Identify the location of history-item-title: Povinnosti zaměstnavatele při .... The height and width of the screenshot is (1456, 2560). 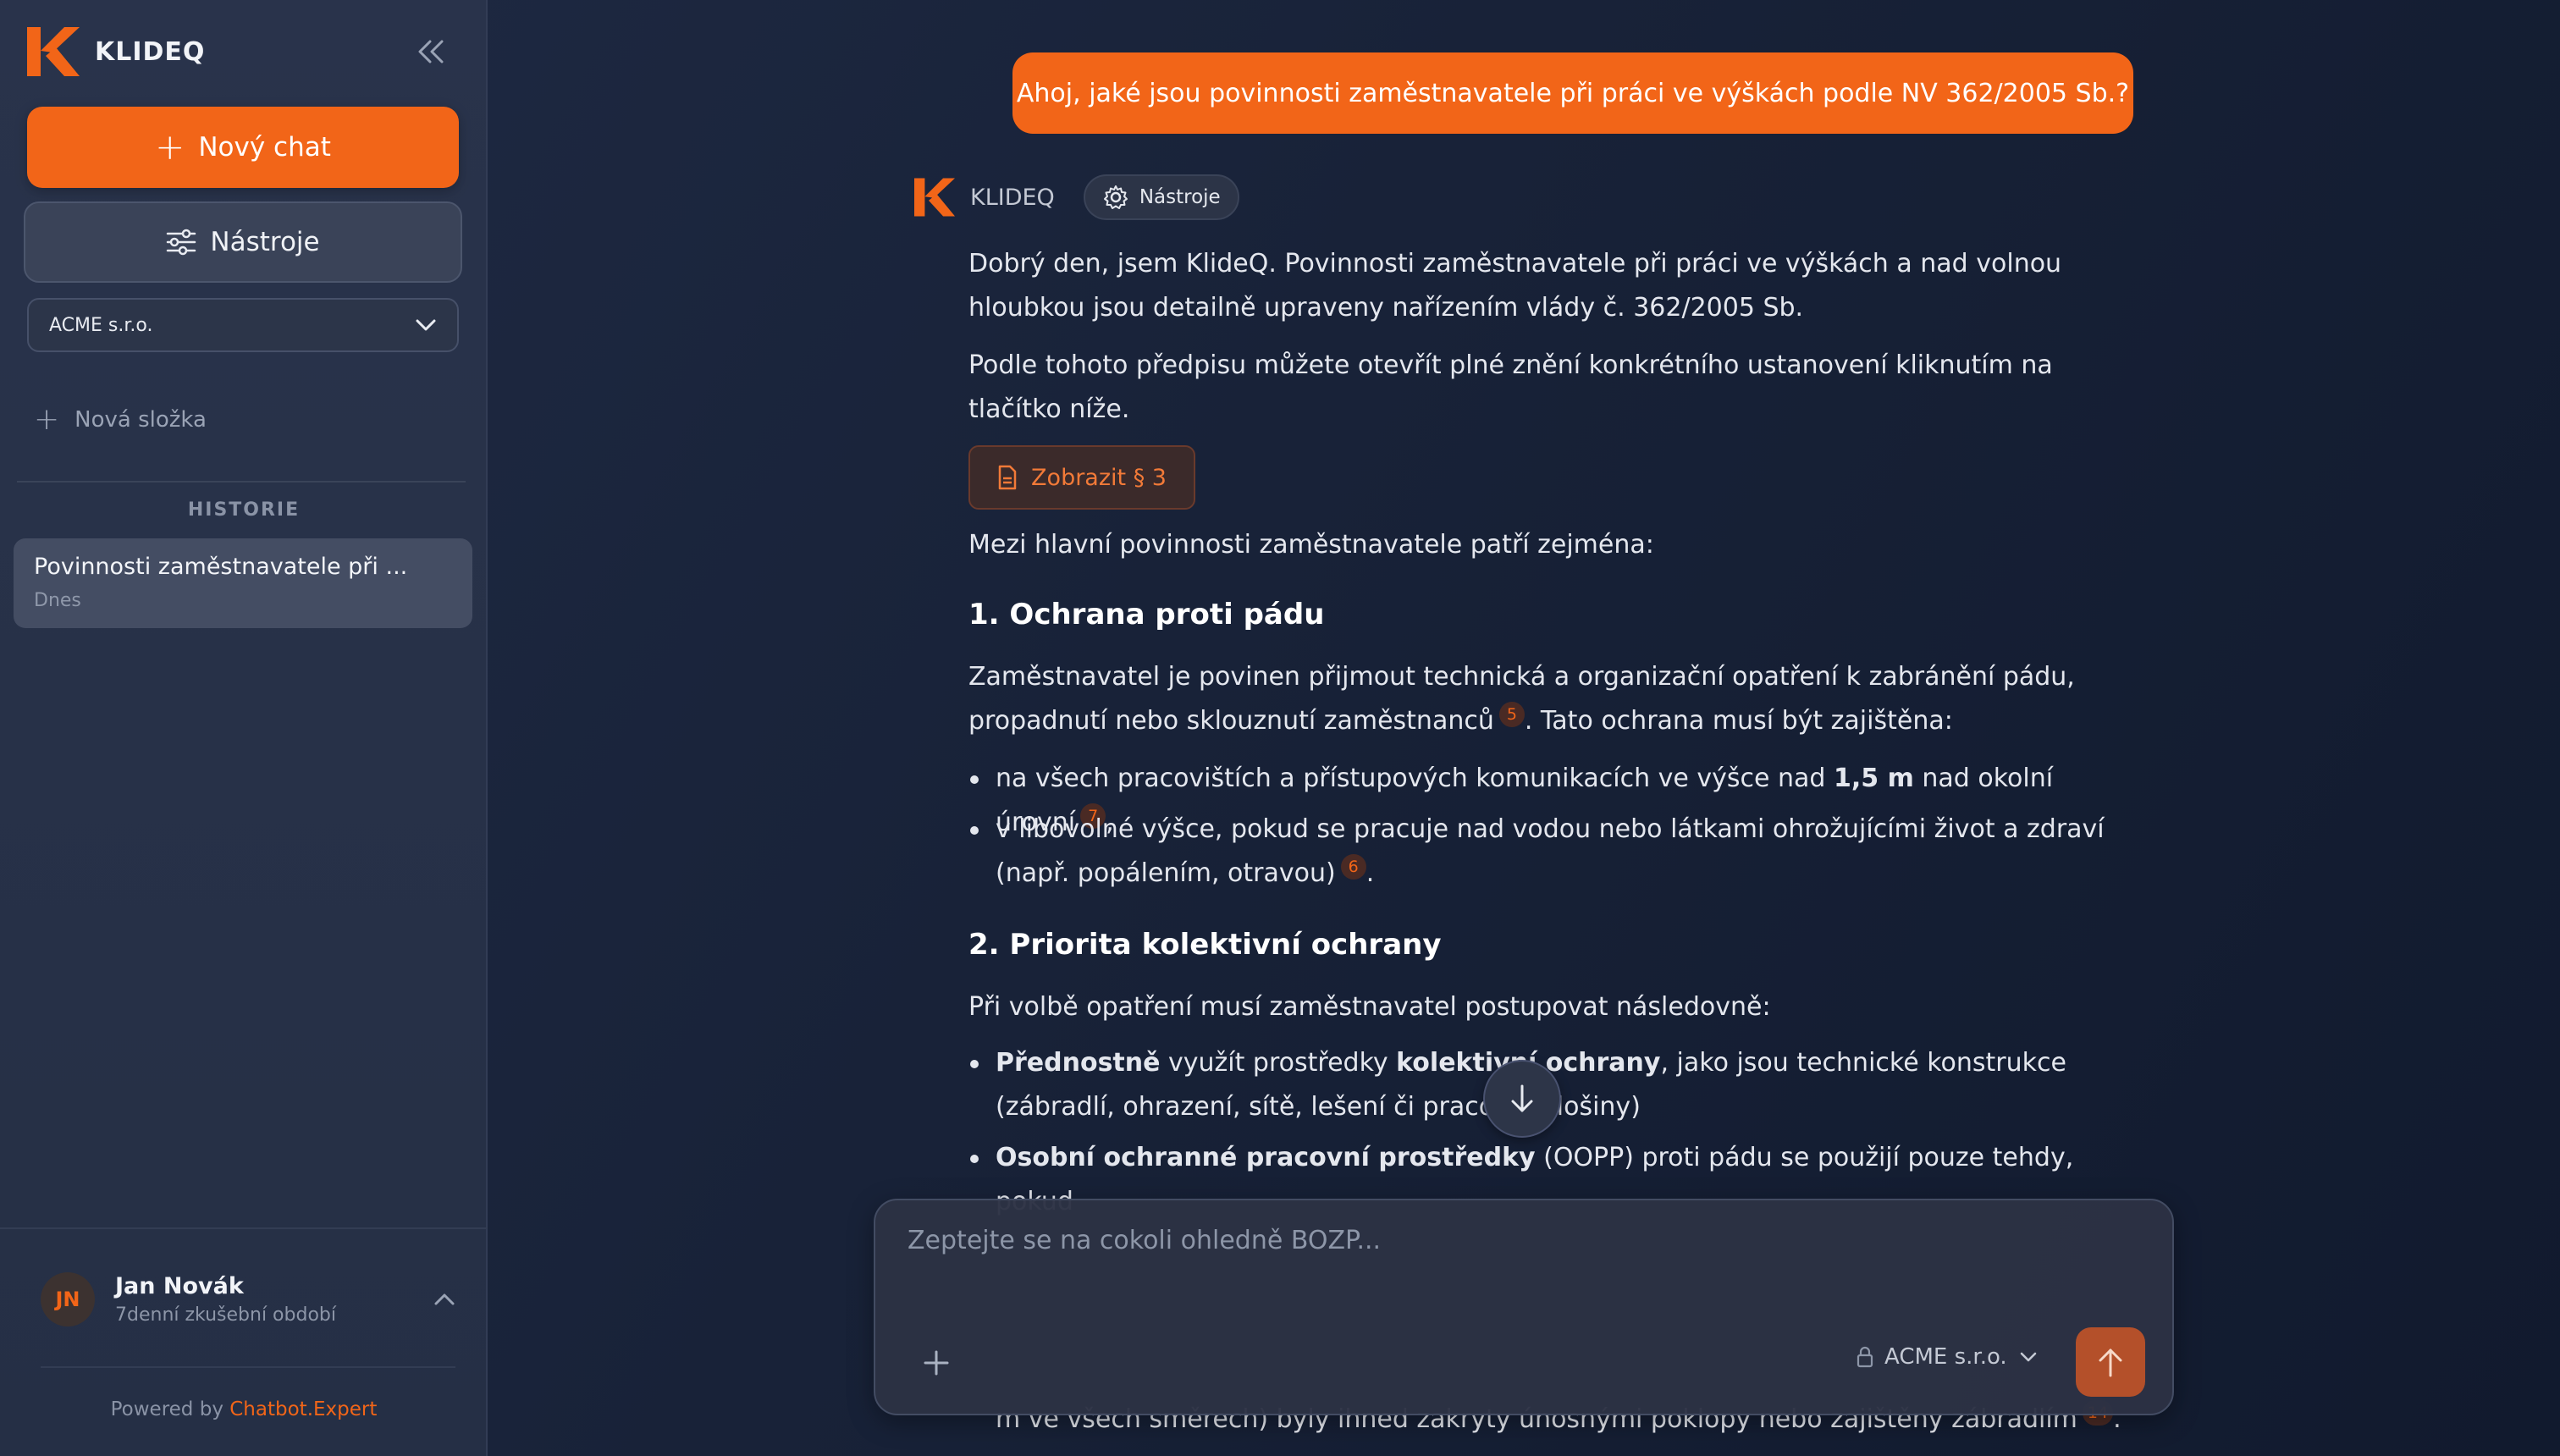
(221, 567).